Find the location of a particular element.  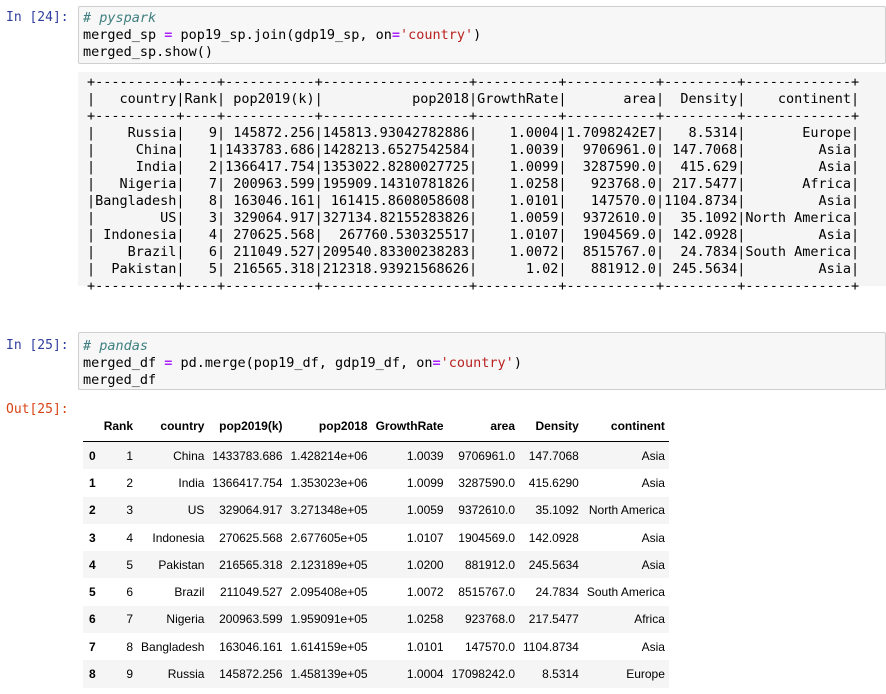

table-cell: 2.677605e+05 is located at coordinates (329, 537).